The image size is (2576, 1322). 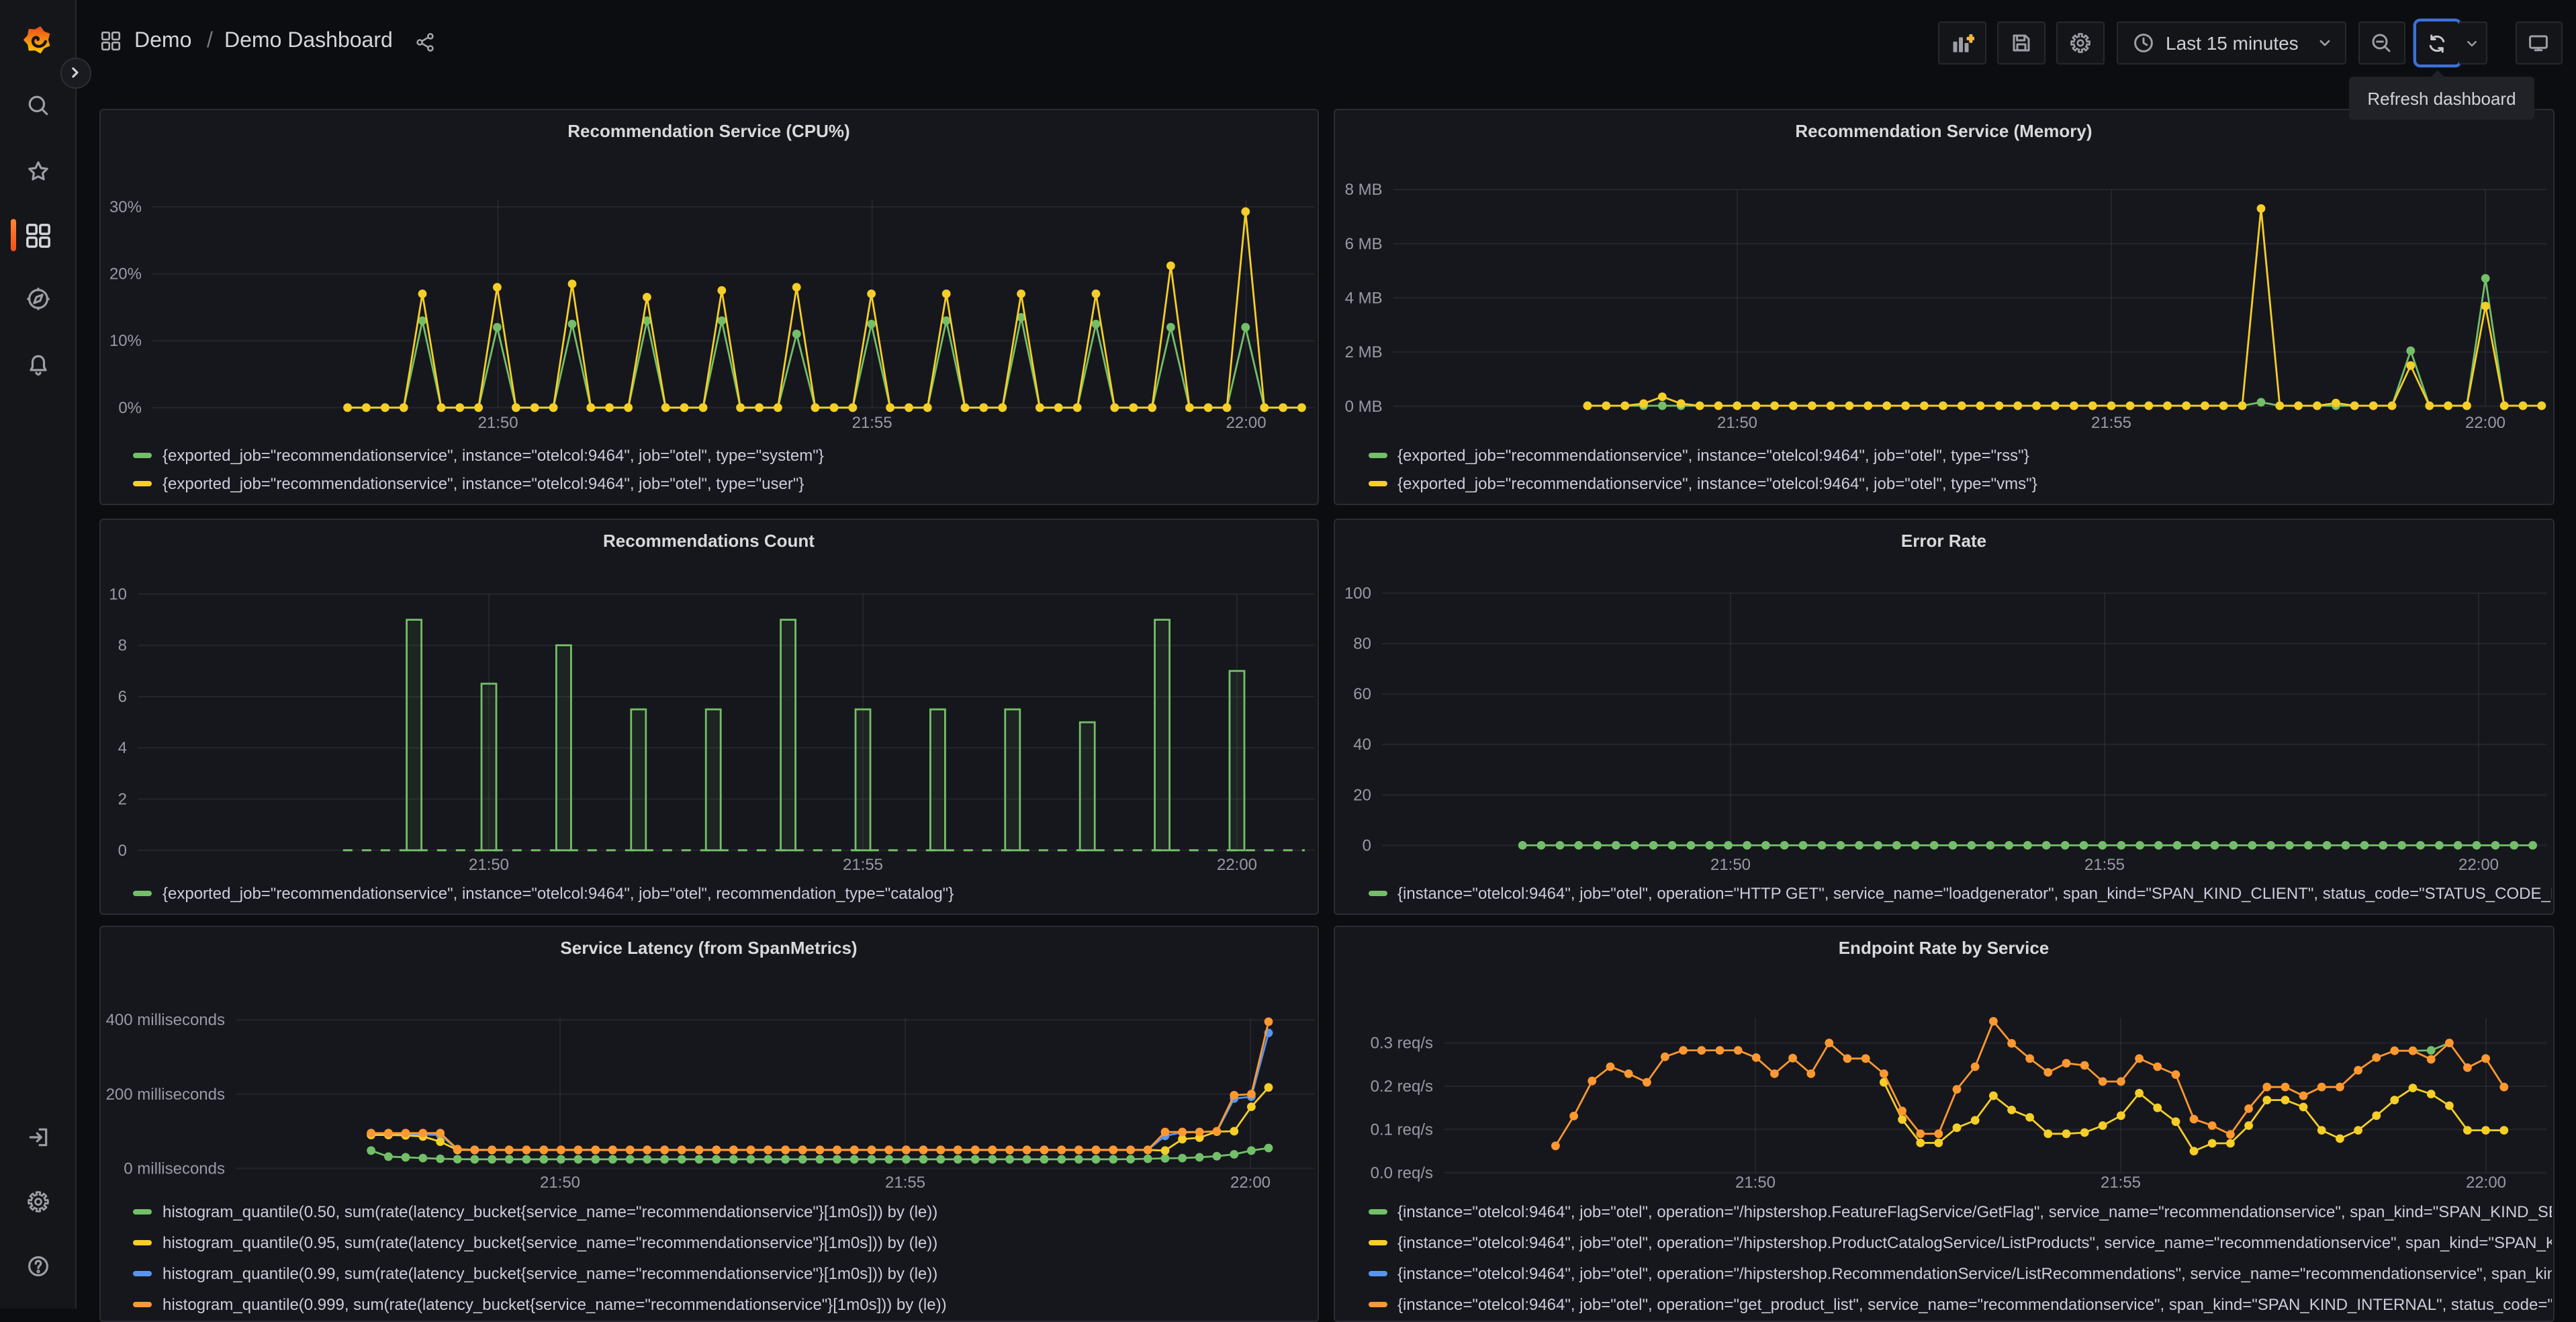 What do you see at coordinates (1362, 744) in the screenshot?
I see `svg-text: 40` at bounding box center [1362, 744].